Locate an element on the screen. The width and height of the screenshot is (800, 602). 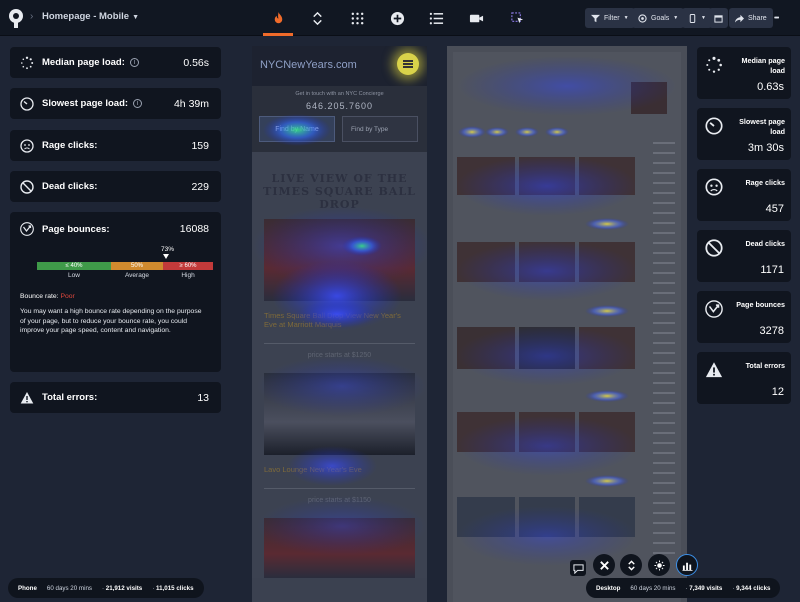
desktop-total-errors-value: 12 is located at coordinates (777, 392).